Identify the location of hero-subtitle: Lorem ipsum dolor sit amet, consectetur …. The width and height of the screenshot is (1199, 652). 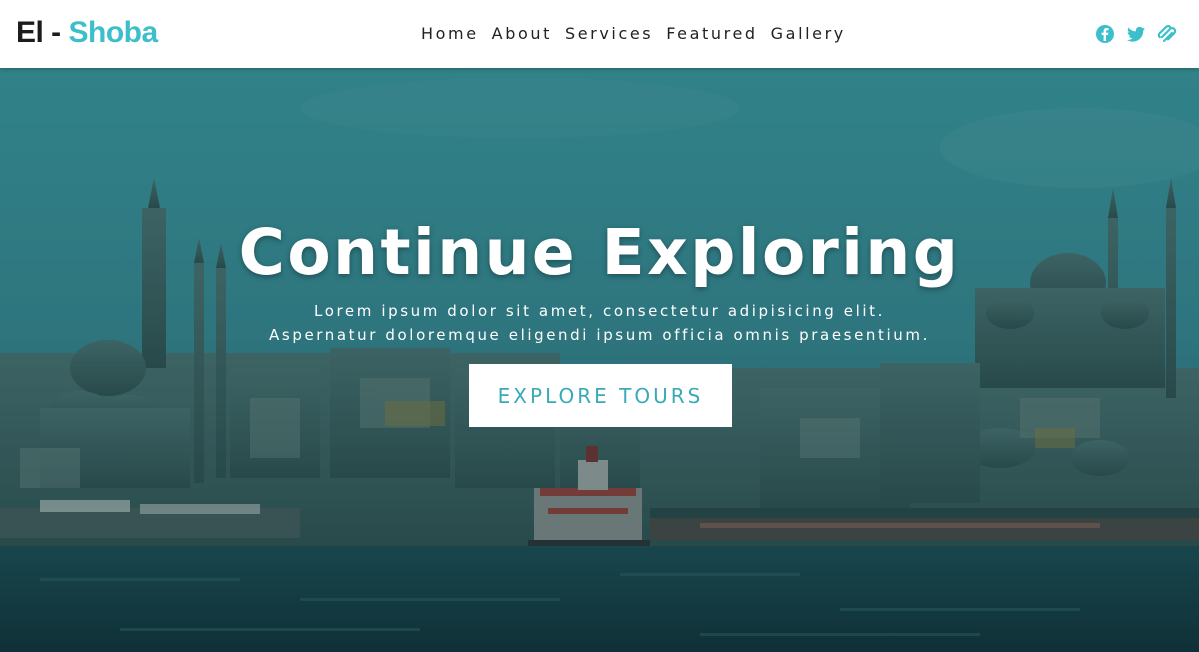
(599, 323).